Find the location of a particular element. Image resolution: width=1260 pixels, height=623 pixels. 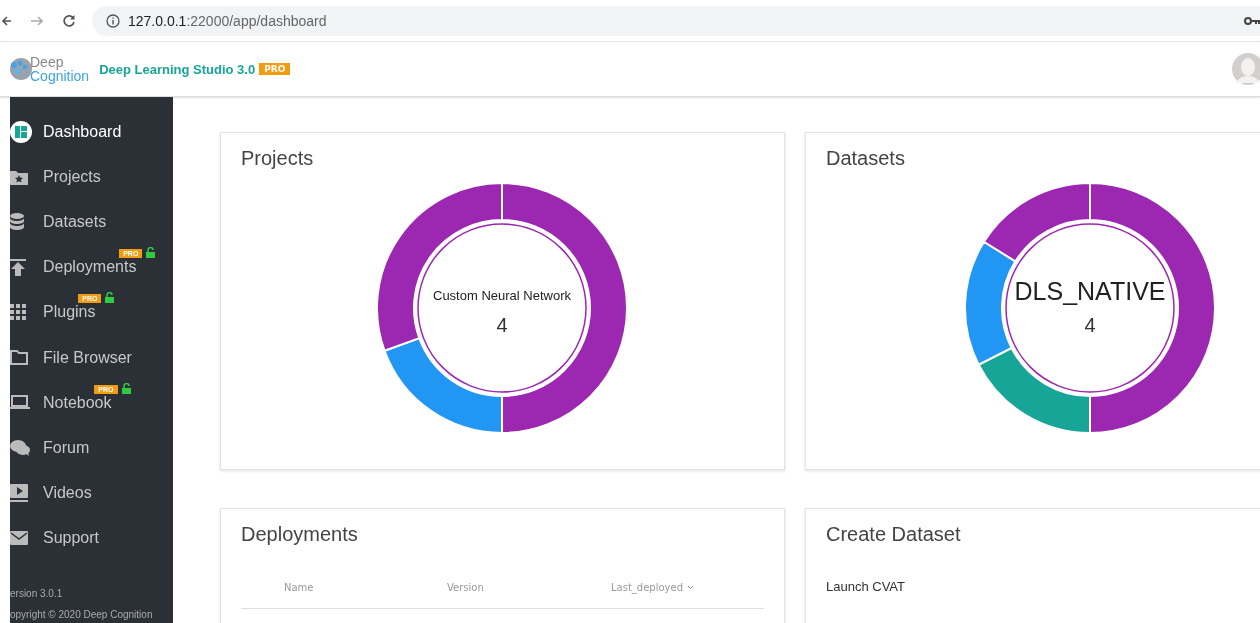

sidebar-item: File Browser is located at coordinates (91, 357).